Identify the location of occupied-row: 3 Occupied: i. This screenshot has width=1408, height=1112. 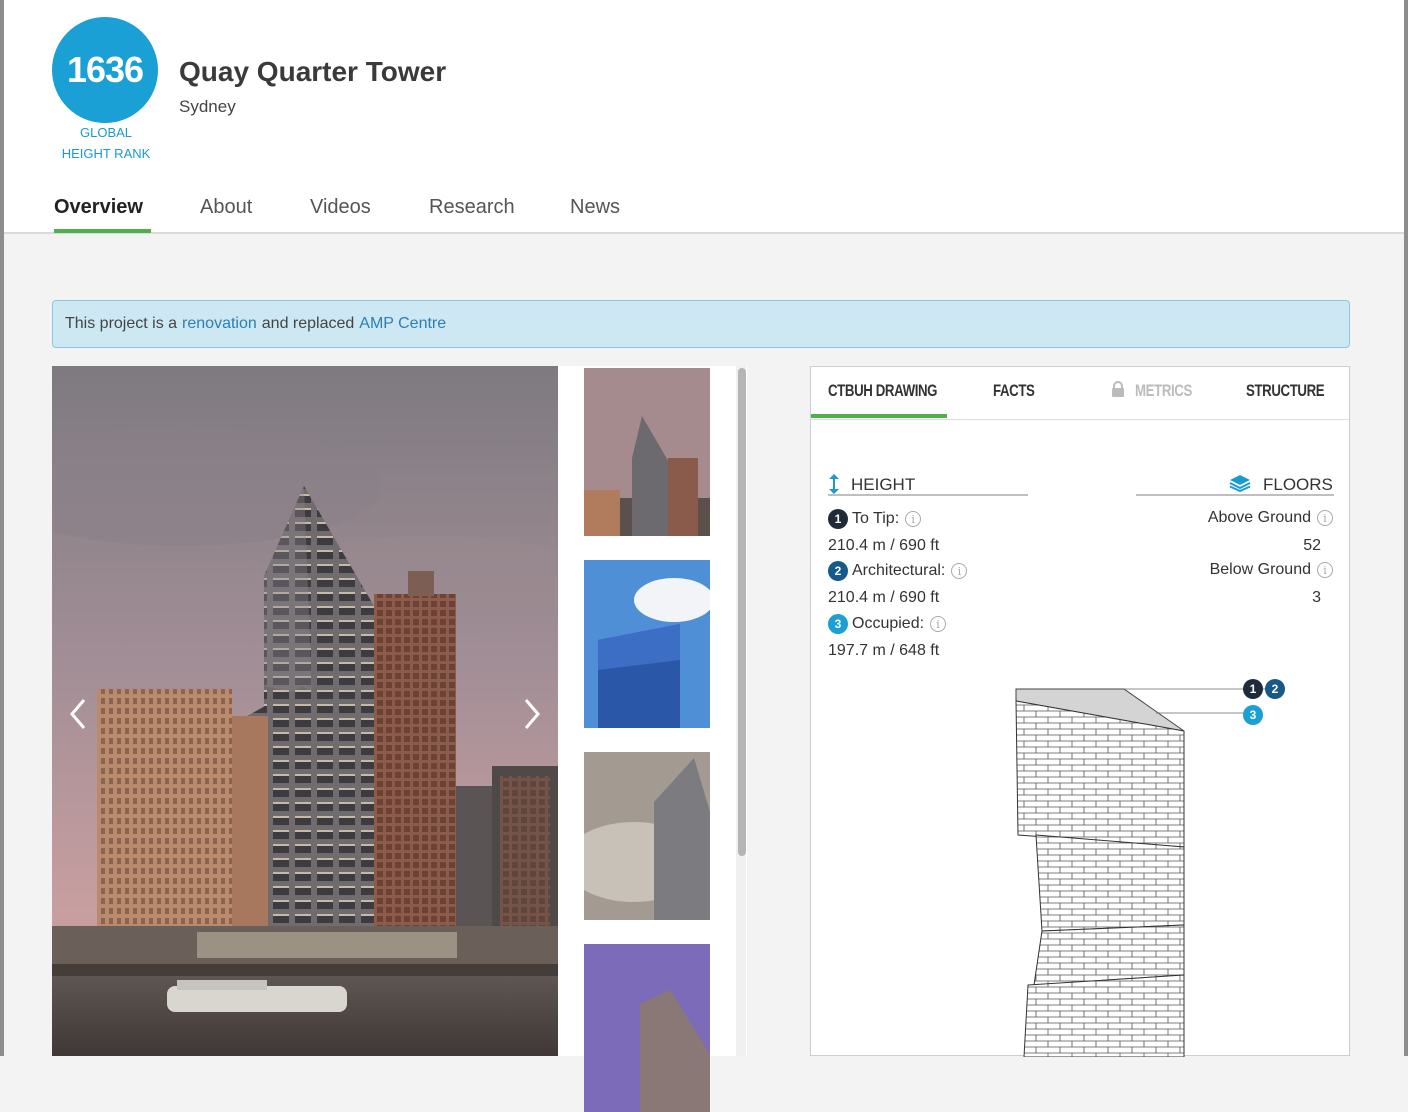
(887, 624).